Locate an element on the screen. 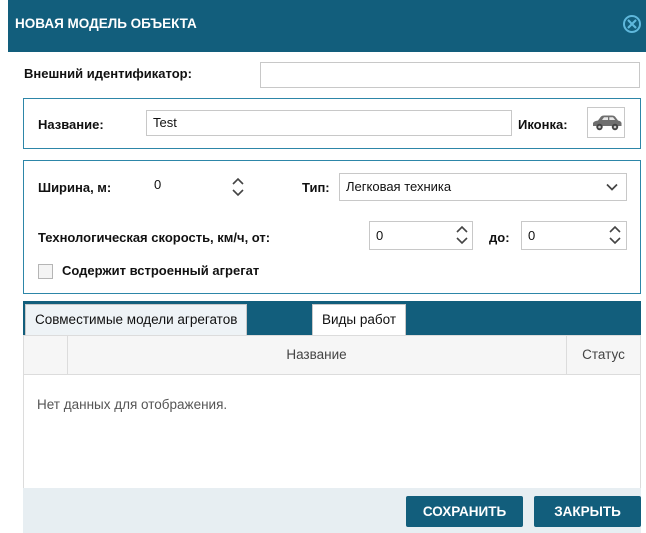 The height and width of the screenshot is (533, 646). dialog-titlebar: НОВАЯ МОДЕЛЬ ОБЪЕКТА is located at coordinates (327, 26).